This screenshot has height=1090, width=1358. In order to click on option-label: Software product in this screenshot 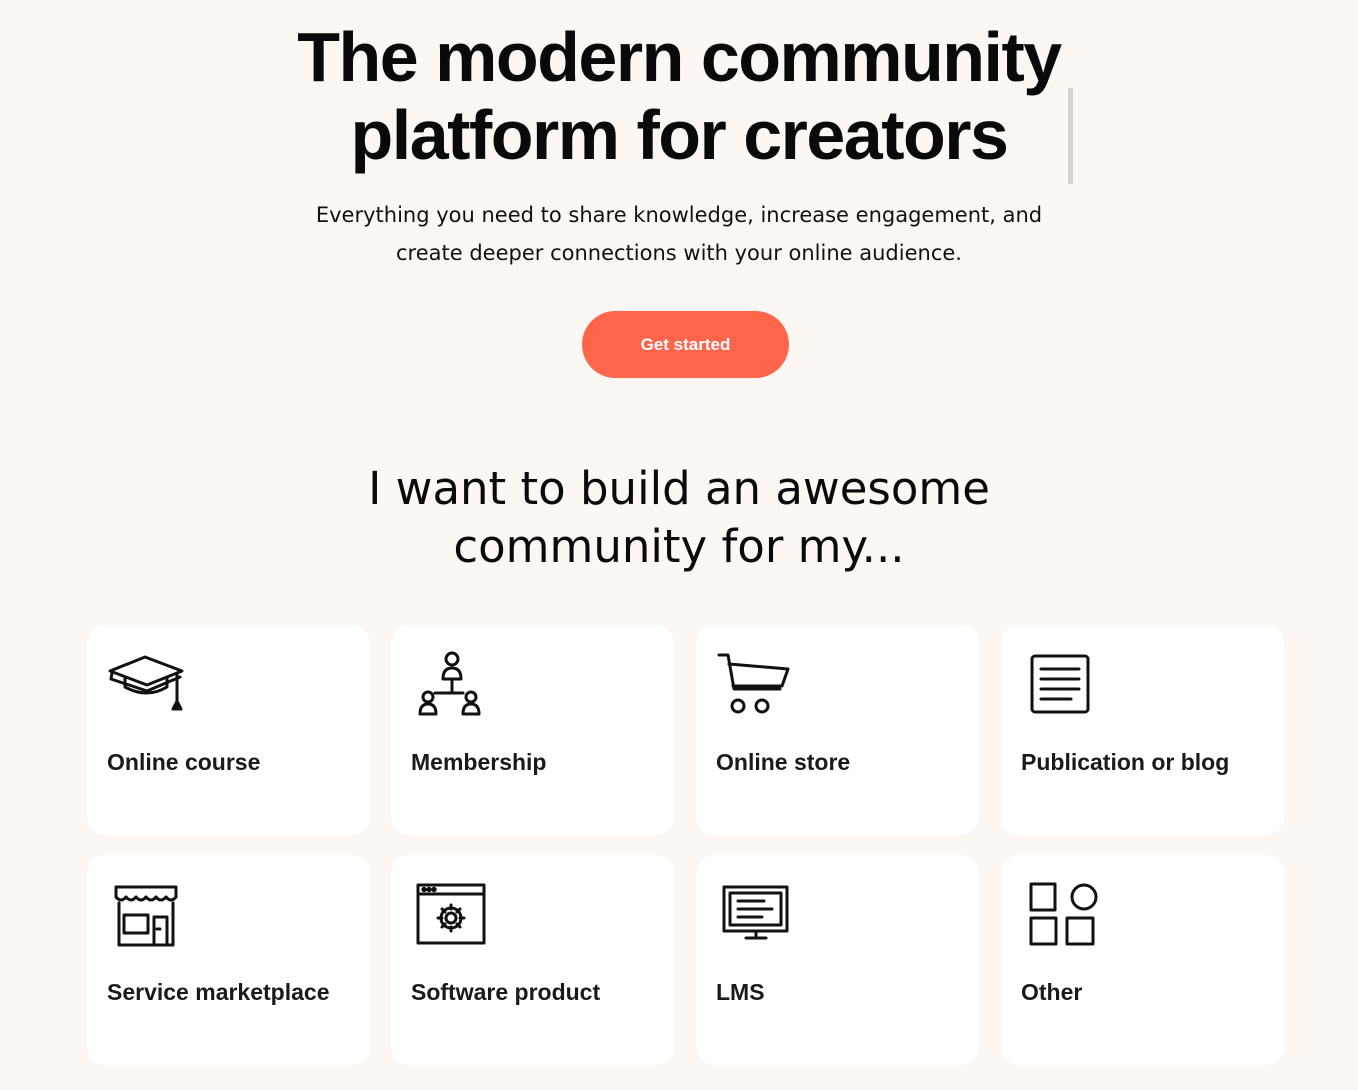, I will do `click(506, 992)`.